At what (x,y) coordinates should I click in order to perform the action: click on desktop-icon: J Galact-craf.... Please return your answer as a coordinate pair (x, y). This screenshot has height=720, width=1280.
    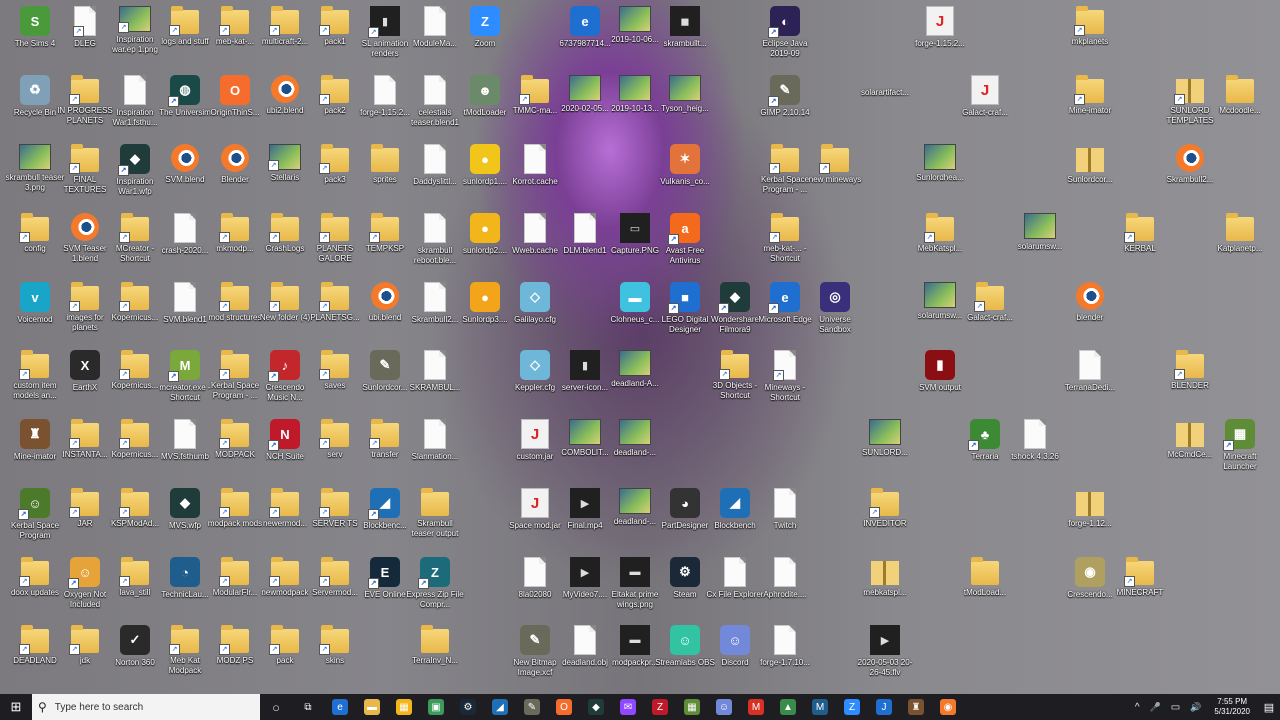
    Looking at the image, I should click on (985, 108).